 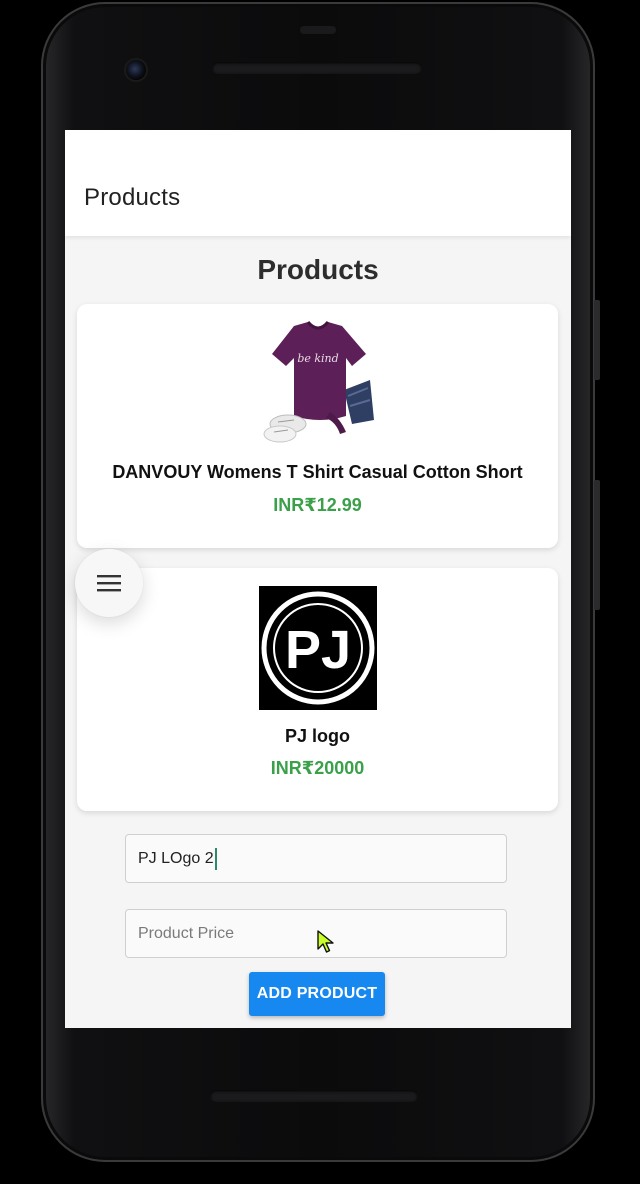 What do you see at coordinates (317, 358) in the screenshot?
I see `svg-text: be kind` at bounding box center [317, 358].